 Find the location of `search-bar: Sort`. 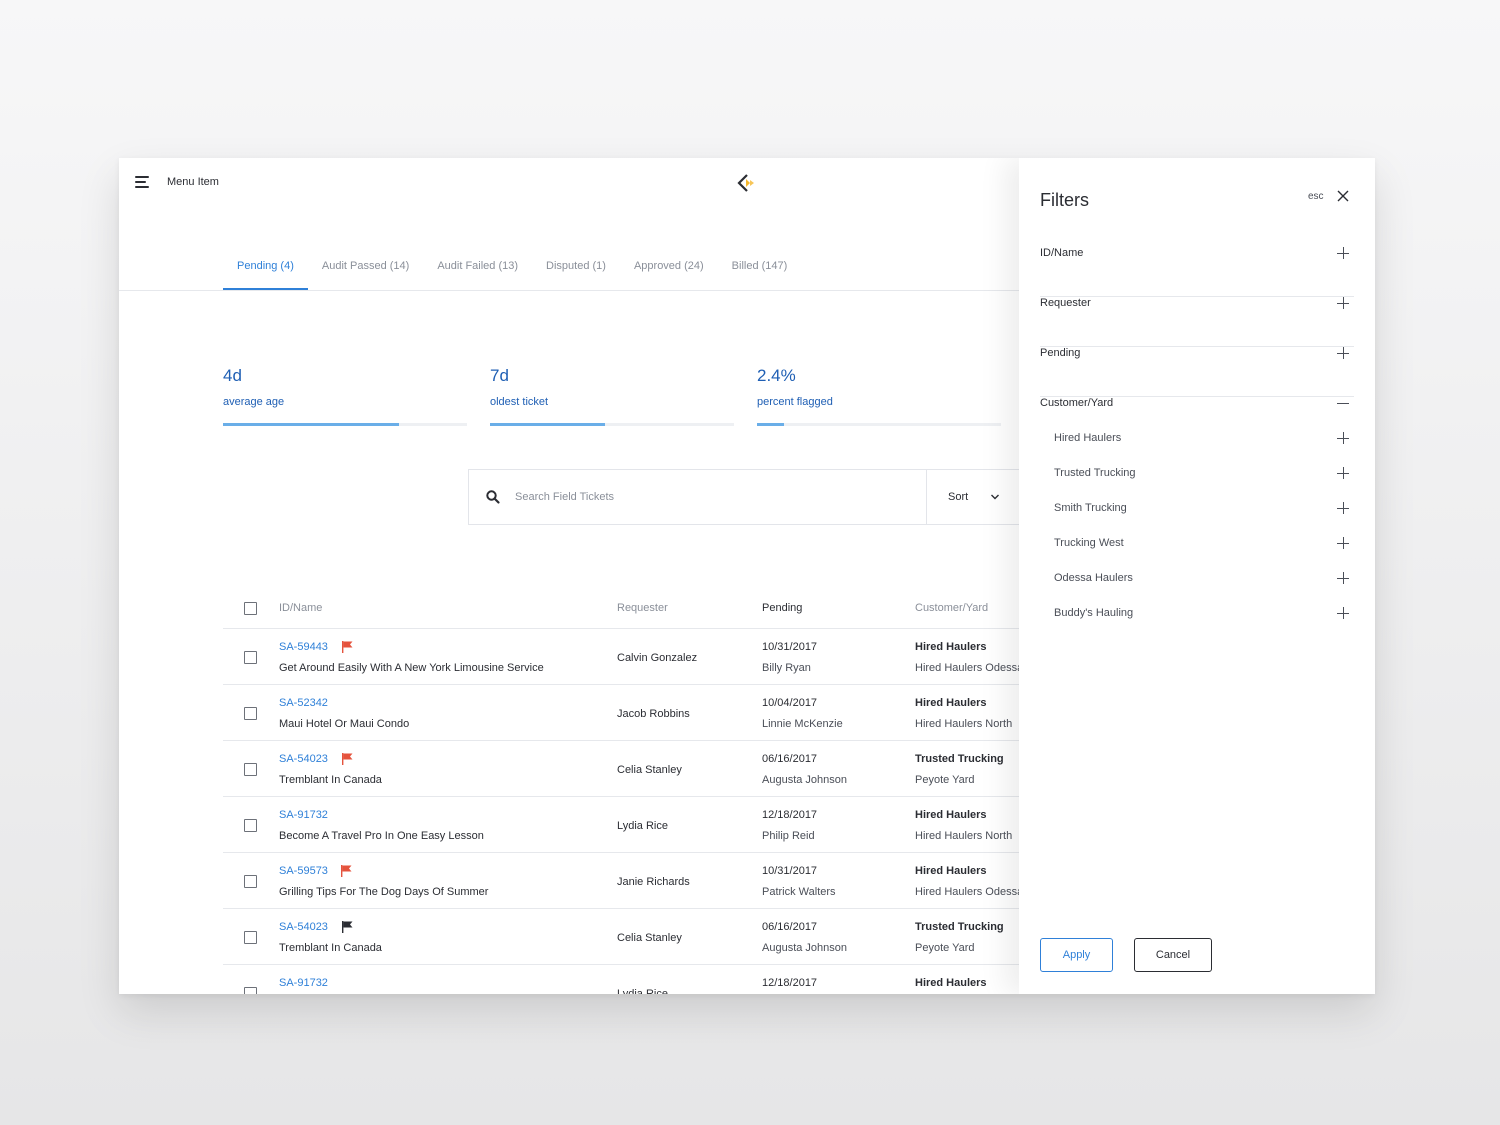

search-bar: Sort is located at coordinates (748, 497).